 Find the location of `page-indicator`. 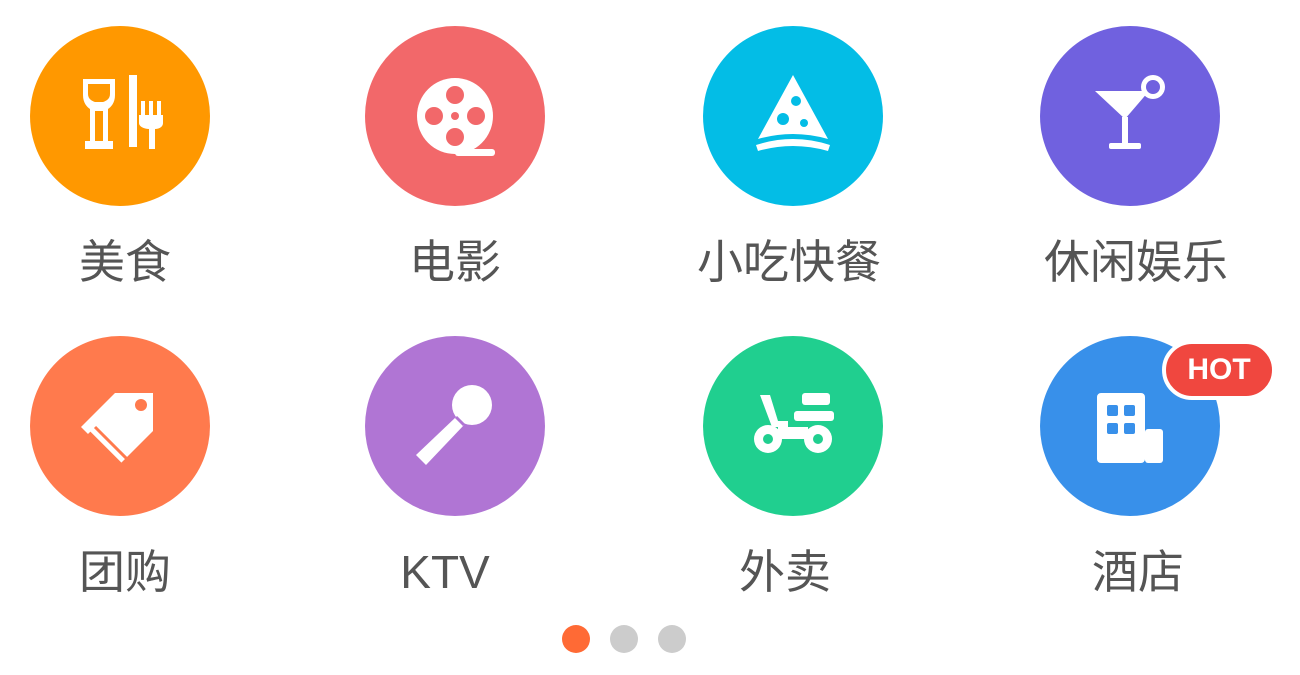

page-indicator is located at coordinates (634, 640).